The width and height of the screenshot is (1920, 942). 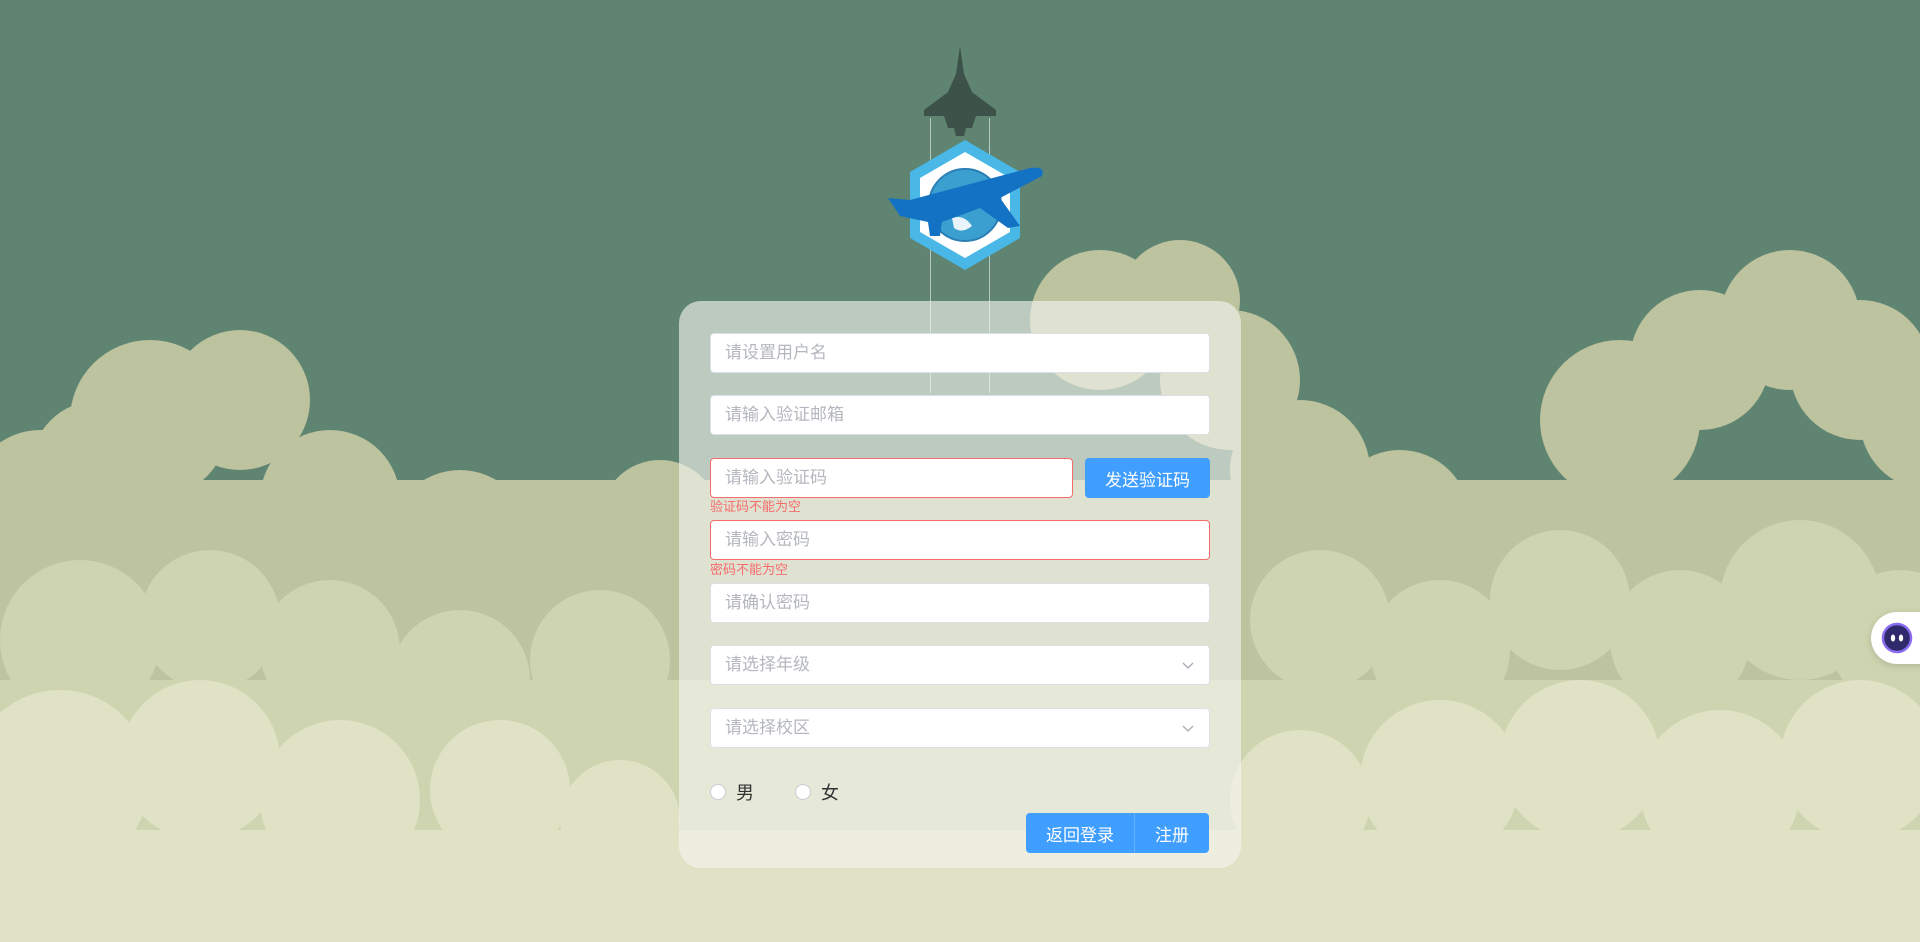 I want to click on grade-select, so click(x=960, y=665).